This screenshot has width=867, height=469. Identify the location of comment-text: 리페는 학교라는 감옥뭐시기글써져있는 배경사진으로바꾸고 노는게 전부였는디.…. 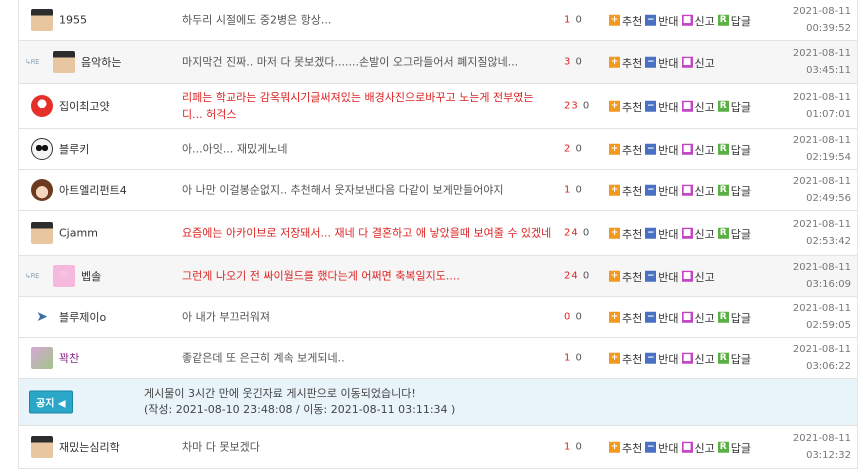
(367, 106).